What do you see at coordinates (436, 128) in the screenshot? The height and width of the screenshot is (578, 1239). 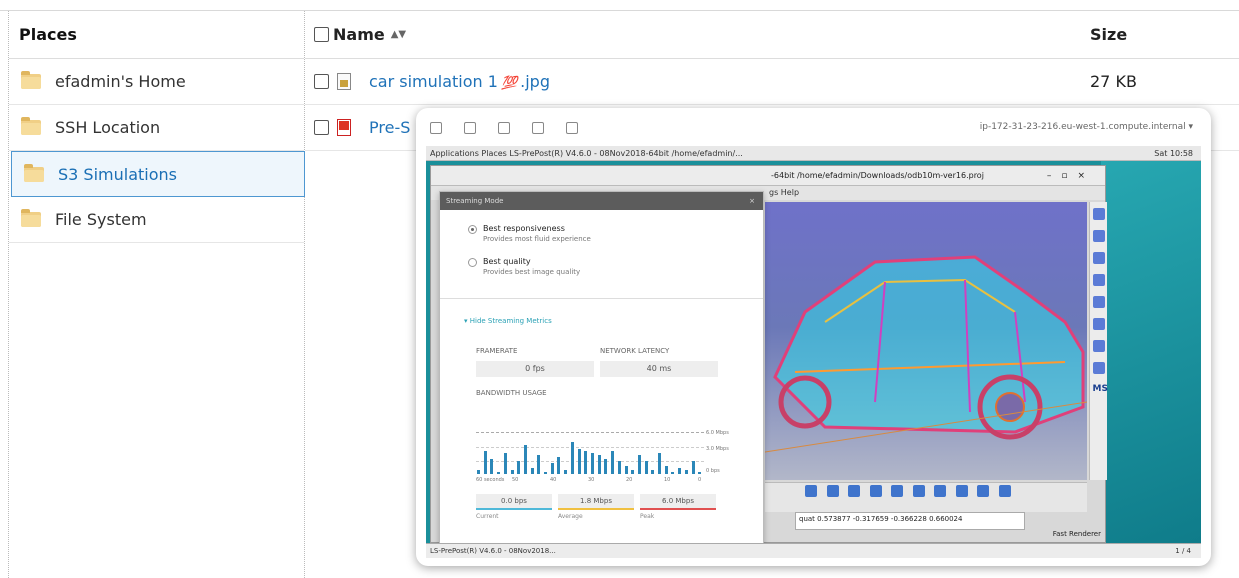 I see `copy-icon` at bounding box center [436, 128].